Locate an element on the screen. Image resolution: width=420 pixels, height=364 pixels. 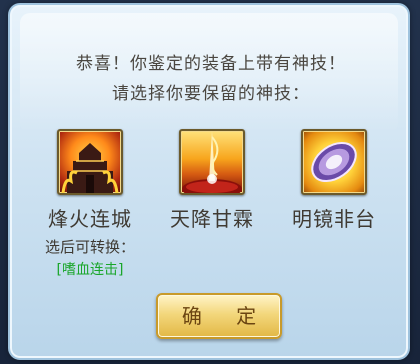
skill-option-2: 天降甘霖 is located at coordinates (212, 180).